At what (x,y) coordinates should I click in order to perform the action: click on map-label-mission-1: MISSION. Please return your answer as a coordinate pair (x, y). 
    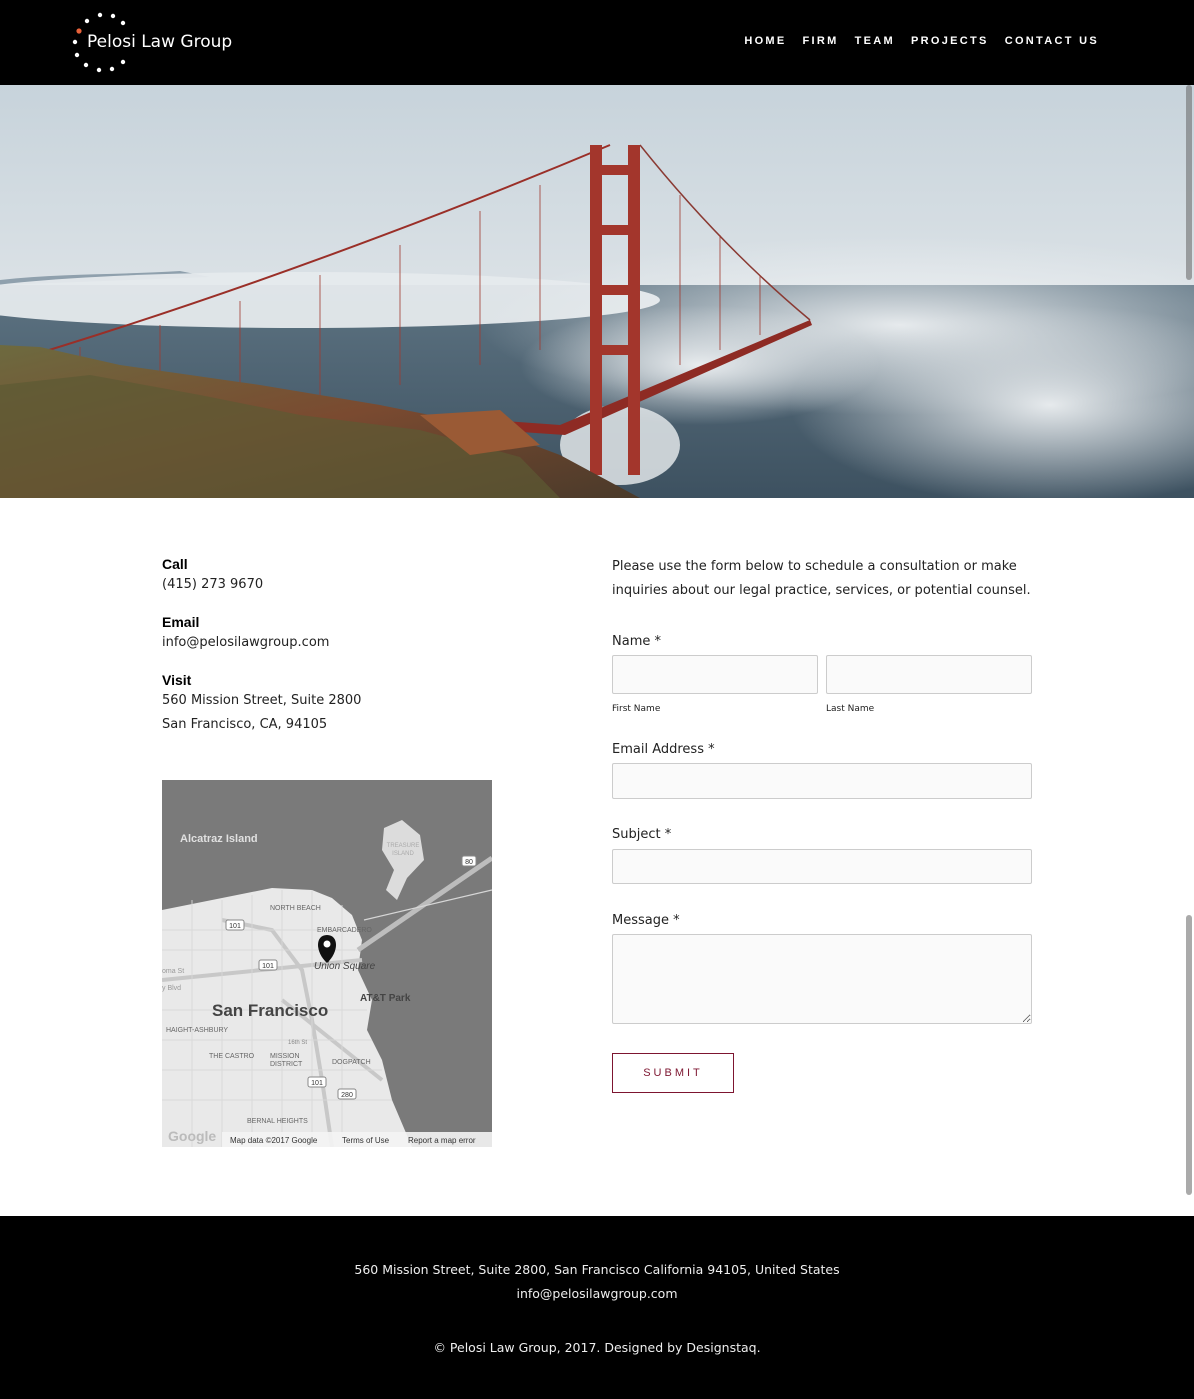
    Looking at the image, I should click on (285, 1056).